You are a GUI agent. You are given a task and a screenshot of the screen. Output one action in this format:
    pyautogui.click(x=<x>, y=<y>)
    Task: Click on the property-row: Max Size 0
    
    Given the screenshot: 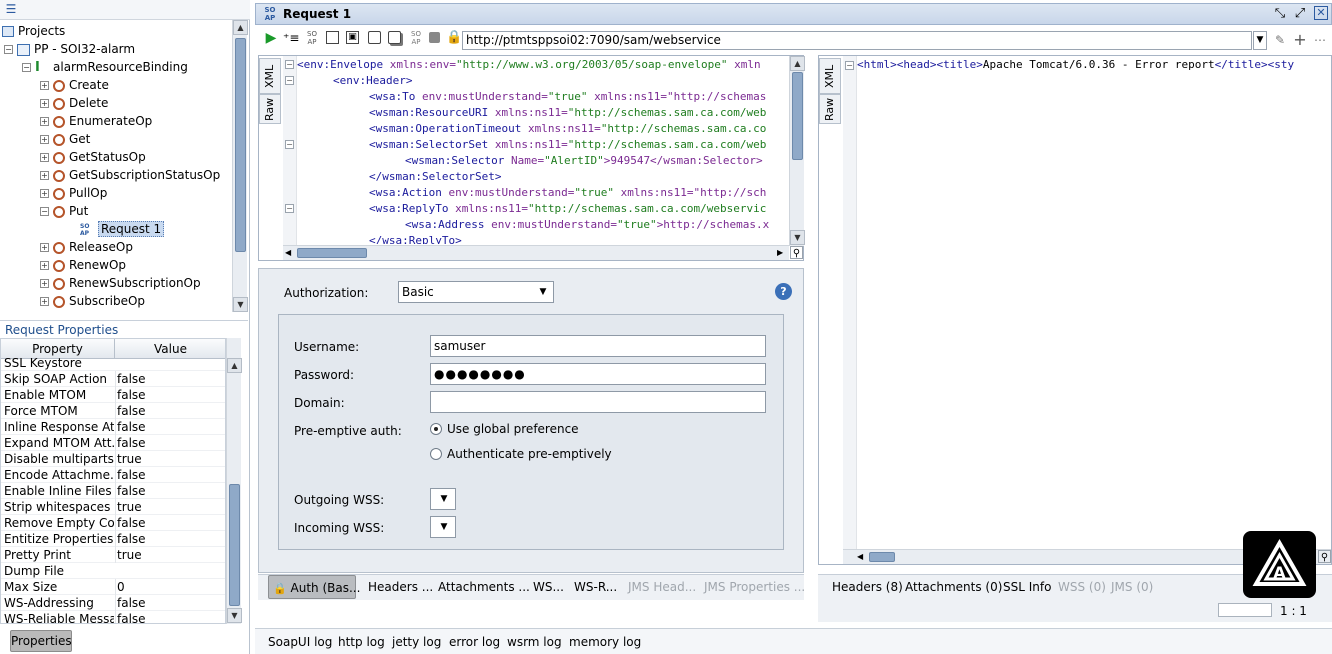 What is the action you would take?
    pyautogui.click(x=113, y=587)
    